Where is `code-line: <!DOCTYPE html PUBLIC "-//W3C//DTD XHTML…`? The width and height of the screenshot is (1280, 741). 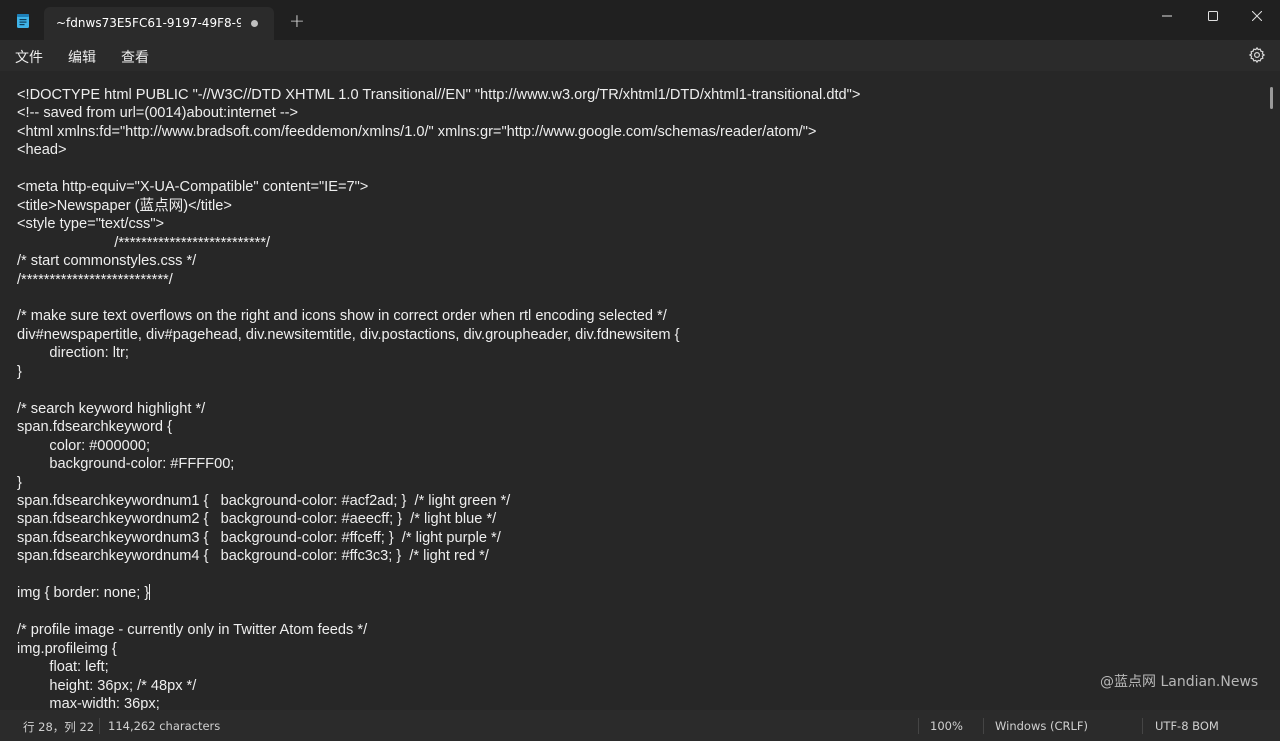 code-line: <!DOCTYPE html PUBLIC "-//W3C//DTD XHTML… is located at coordinates (439, 95).